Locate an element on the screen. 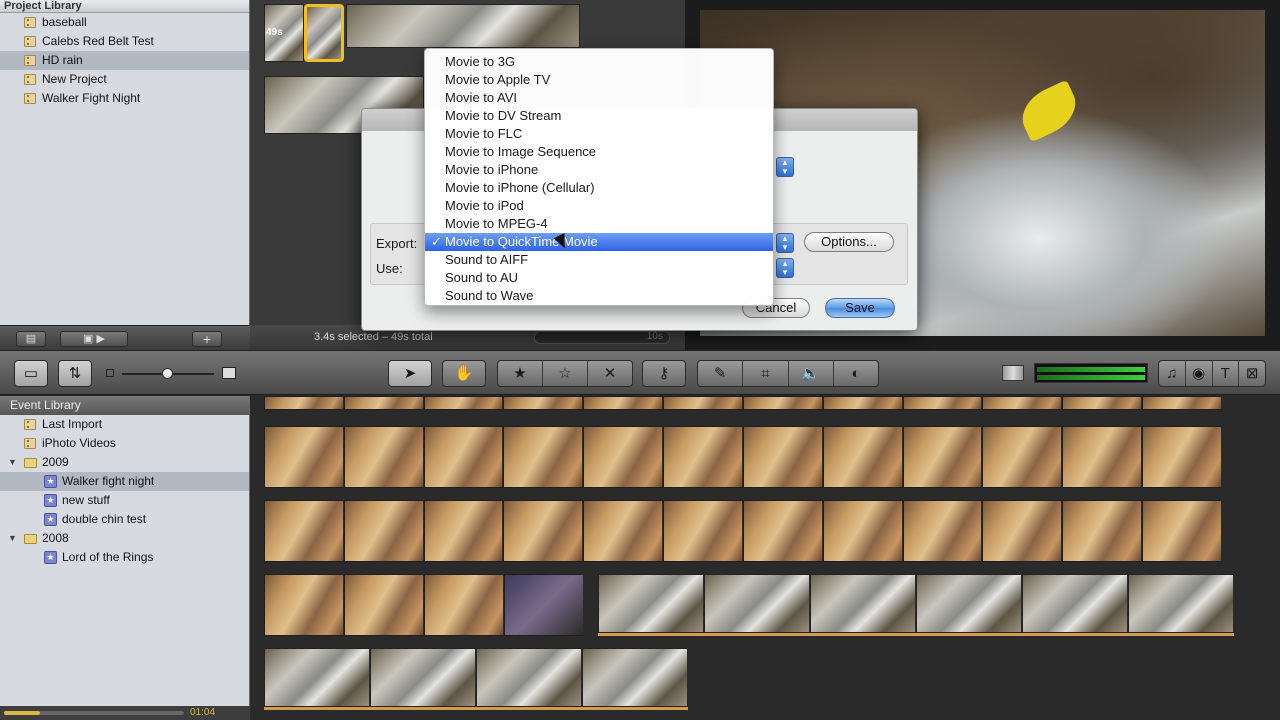 This screenshot has height=720, width=1280. thumbnail-size-slider is located at coordinates (168, 373).